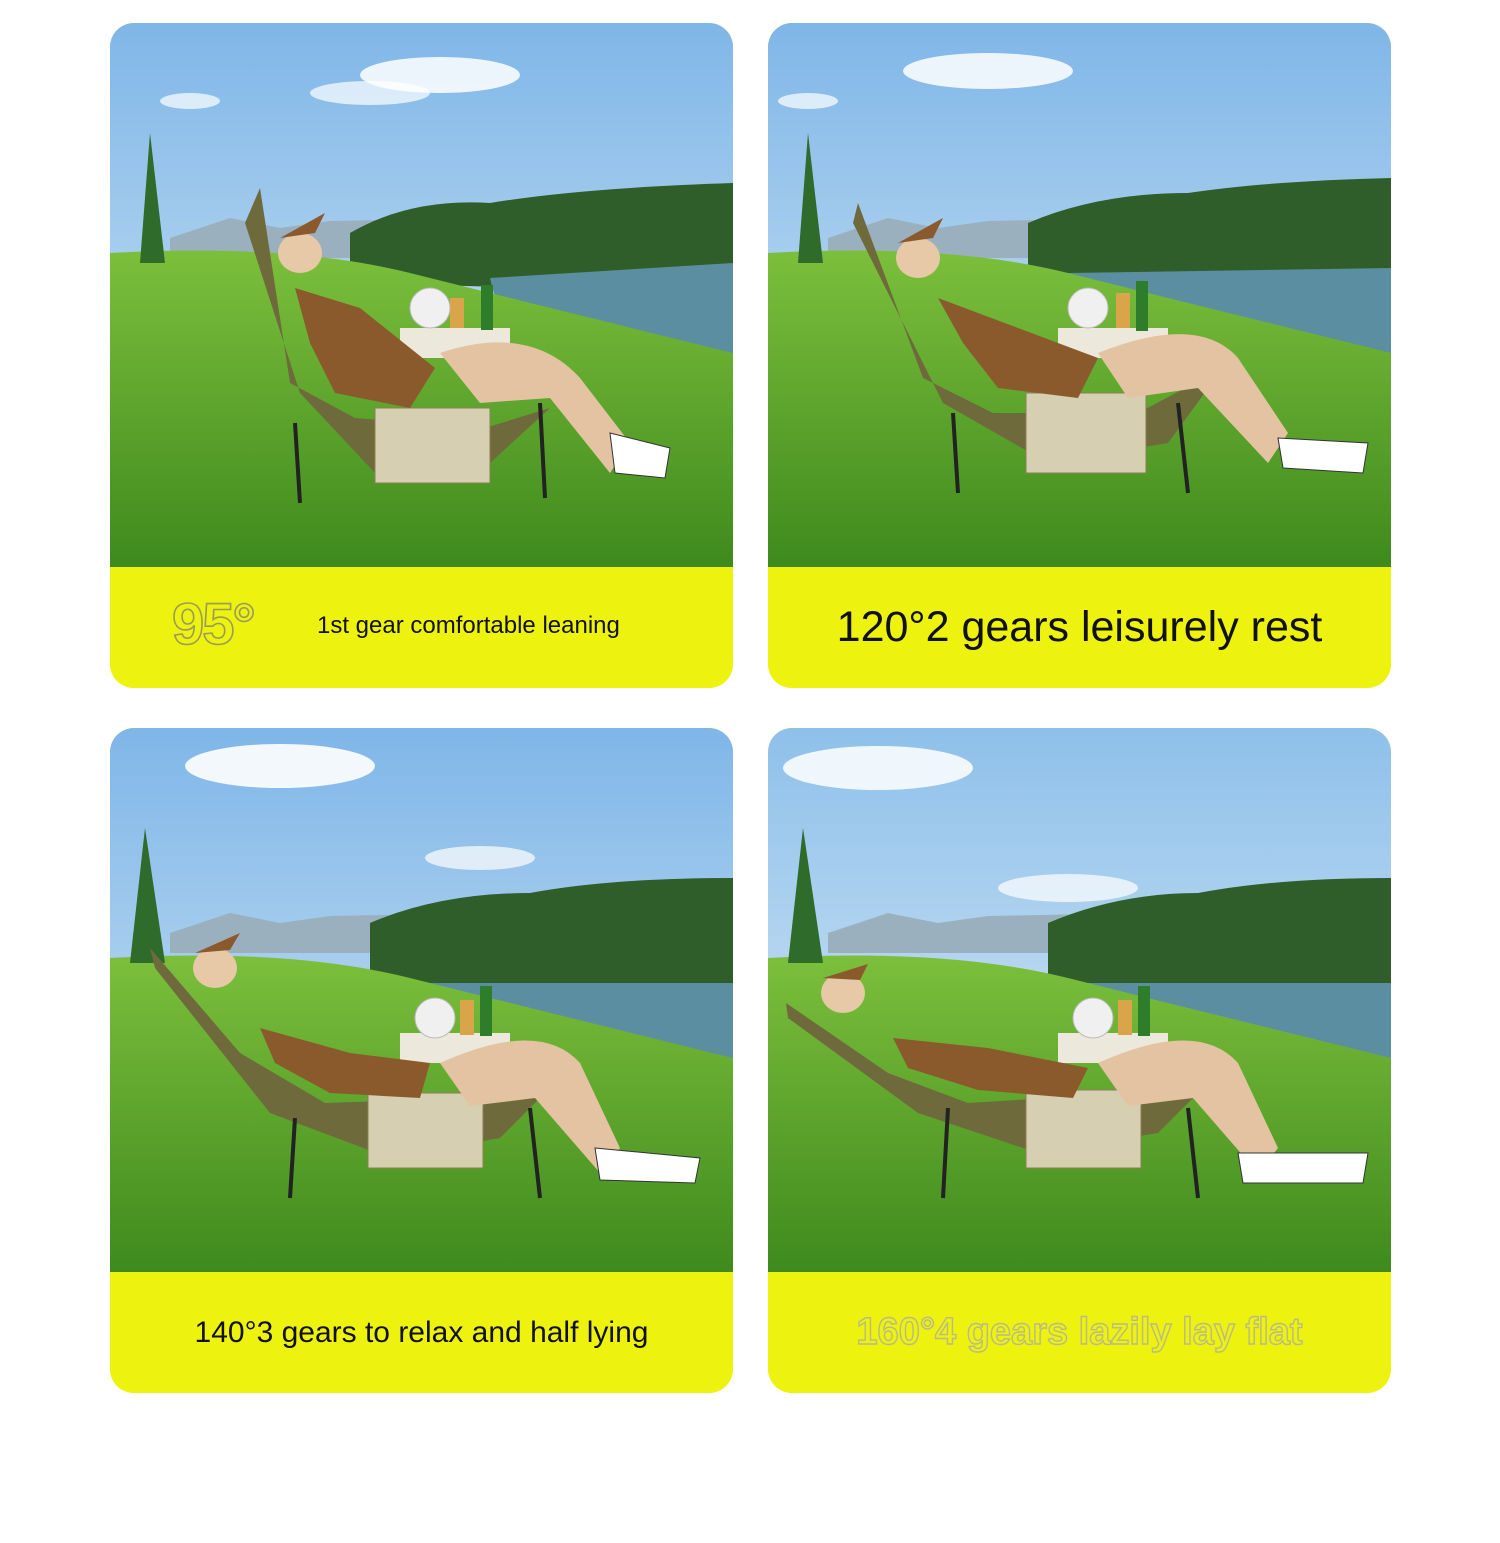 Image resolution: width=1500 pixels, height=1543 pixels. I want to click on caption-bar: 95° 1st gear comfortable leaning, so click(421, 627).